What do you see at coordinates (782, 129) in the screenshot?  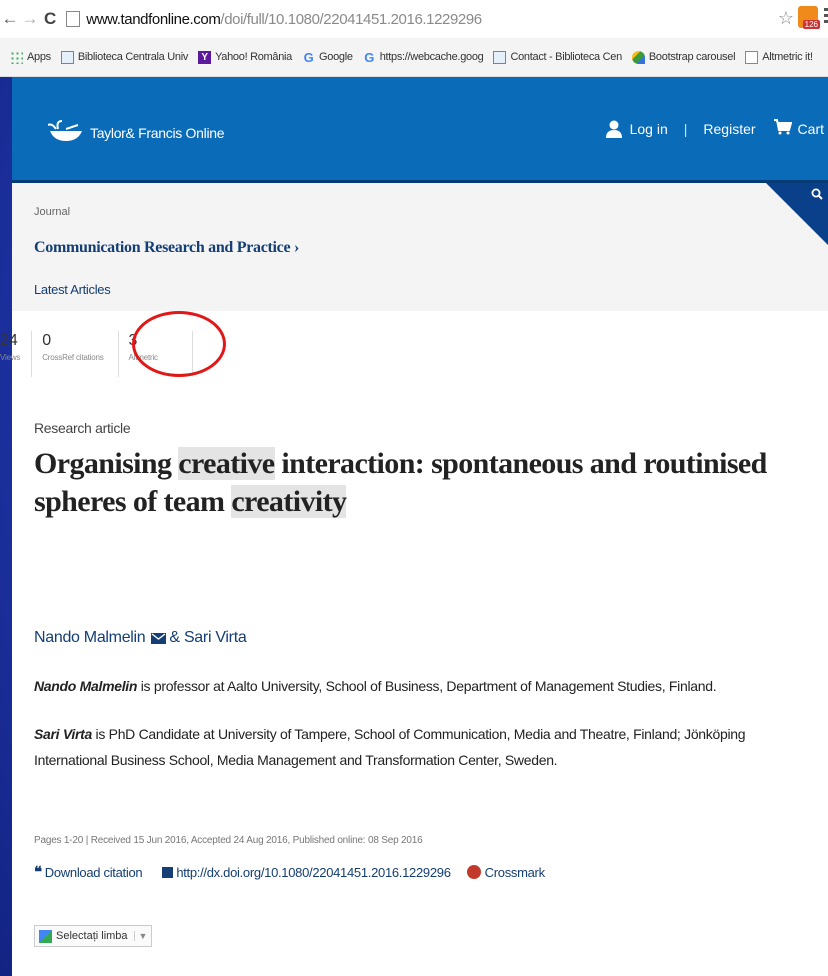 I see `cart-icon` at bounding box center [782, 129].